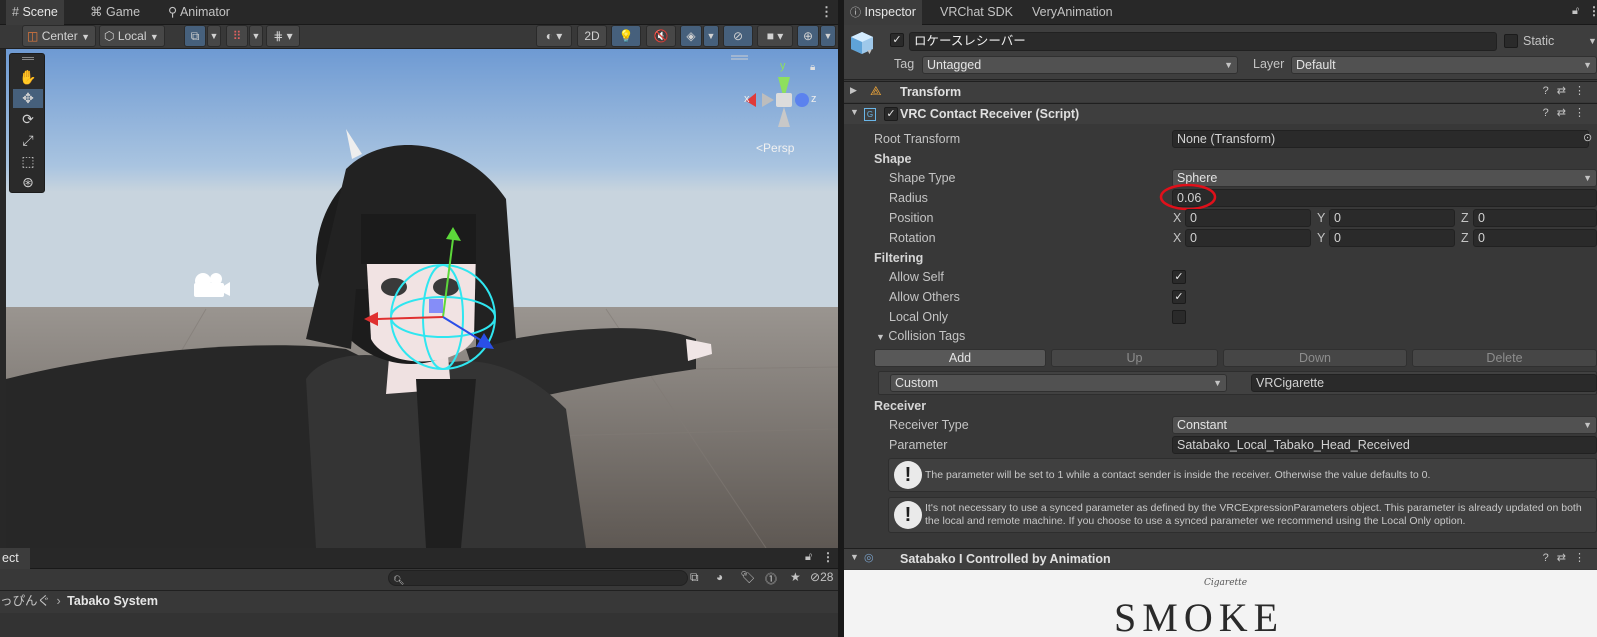  Describe the element at coordinates (775, 148) in the screenshot. I see `projection-label: <Persp` at that location.